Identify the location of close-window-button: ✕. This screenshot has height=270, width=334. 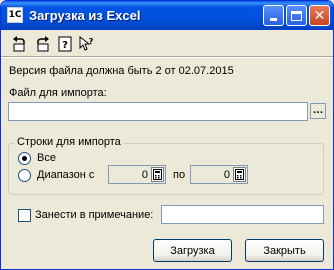
(319, 15).